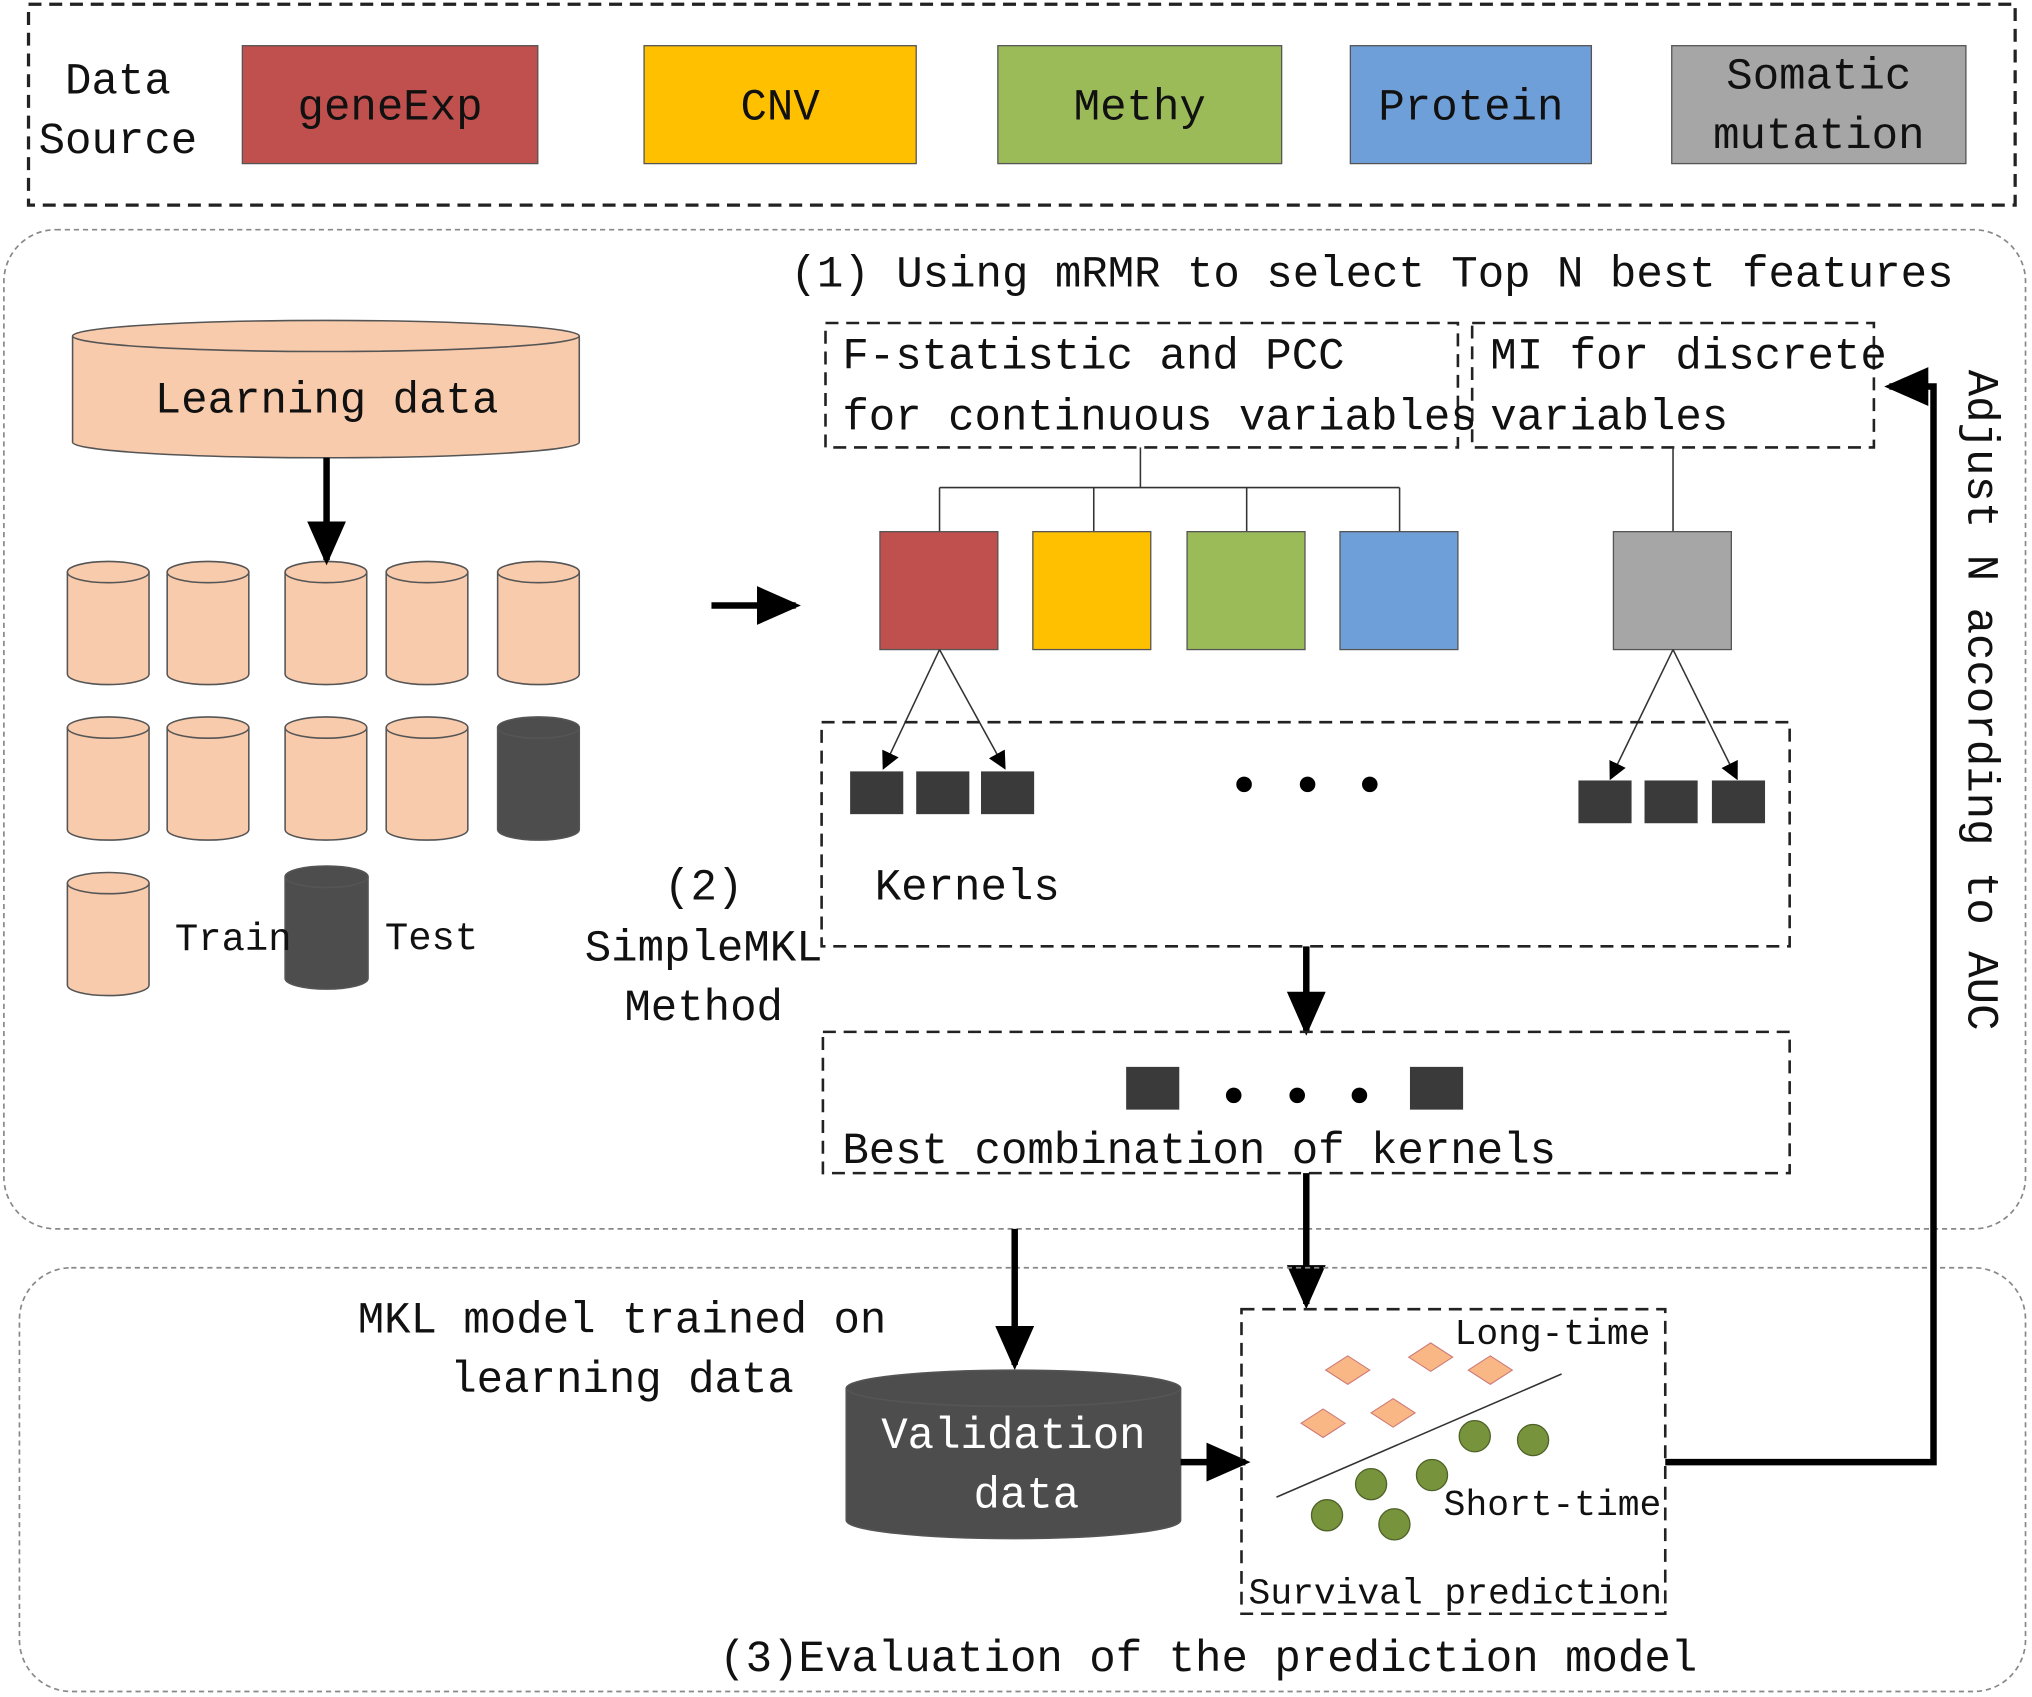 Image resolution: width=2032 pixels, height=1697 pixels. What do you see at coordinates (118, 83) in the screenshot?
I see `data-source-label-1: Data` at bounding box center [118, 83].